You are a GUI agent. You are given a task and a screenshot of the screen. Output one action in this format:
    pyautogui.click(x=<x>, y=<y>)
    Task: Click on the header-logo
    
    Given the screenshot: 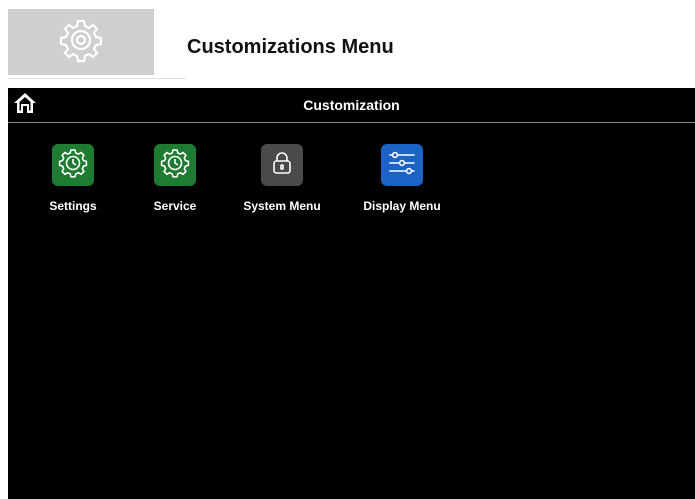 What is the action you would take?
    pyautogui.click(x=81, y=42)
    